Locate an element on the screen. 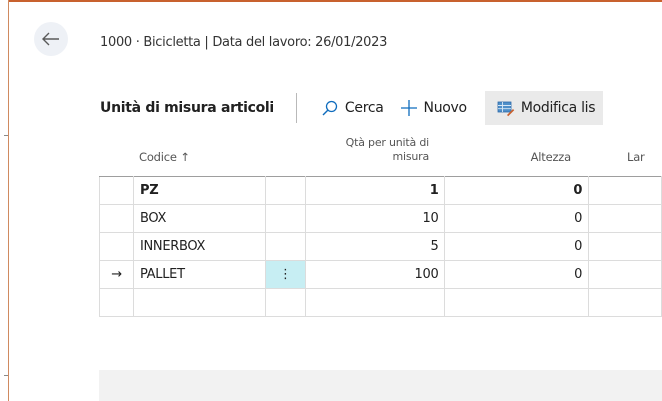 The image size is (662, 401). search-button: Cerca is located at coordinates (352, 108).